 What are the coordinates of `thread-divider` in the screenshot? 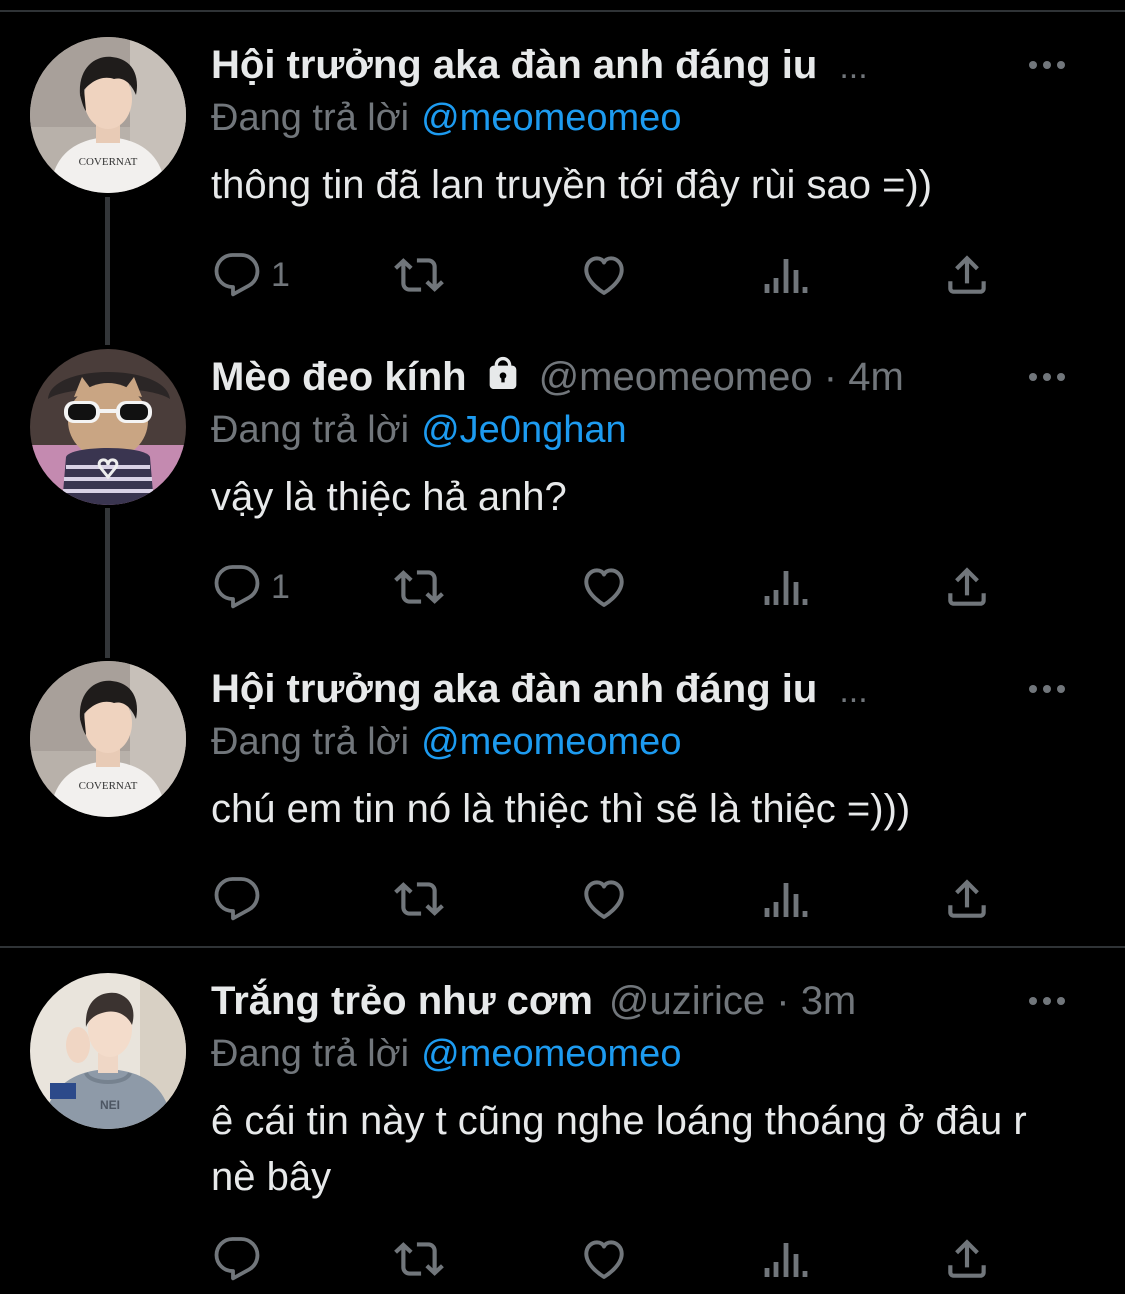 It's located at (562, 947).